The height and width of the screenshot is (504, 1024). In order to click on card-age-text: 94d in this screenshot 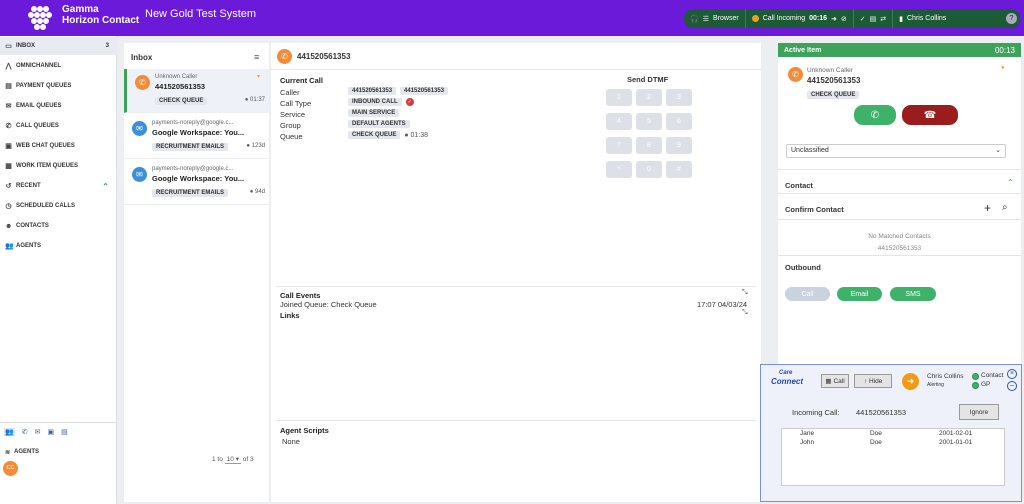, I will do `click(259, 192)`.